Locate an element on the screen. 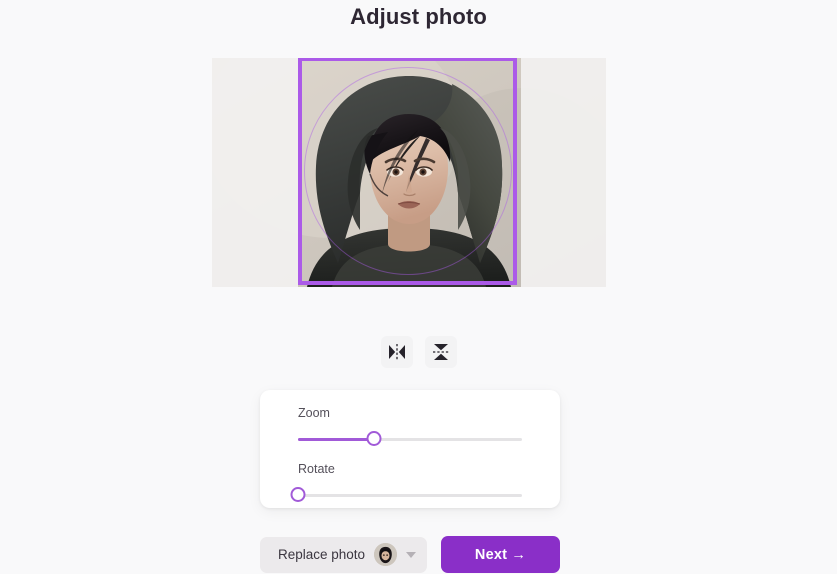 This screenshot has width=837, height=574. crop-dim-left is located at coordinates (255, 172).